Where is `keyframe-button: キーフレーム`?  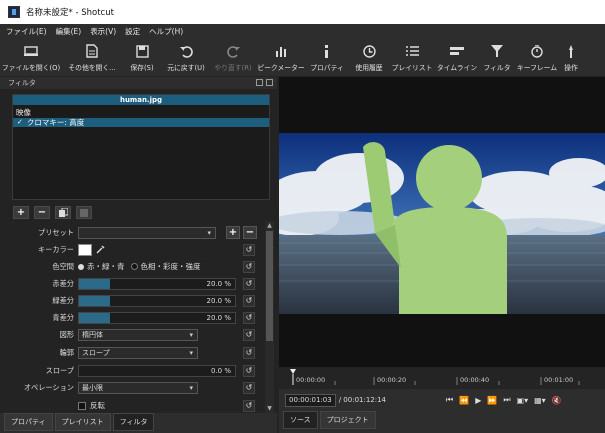 keyframe-button: キーフレーム is located at coordinates (537, 57).